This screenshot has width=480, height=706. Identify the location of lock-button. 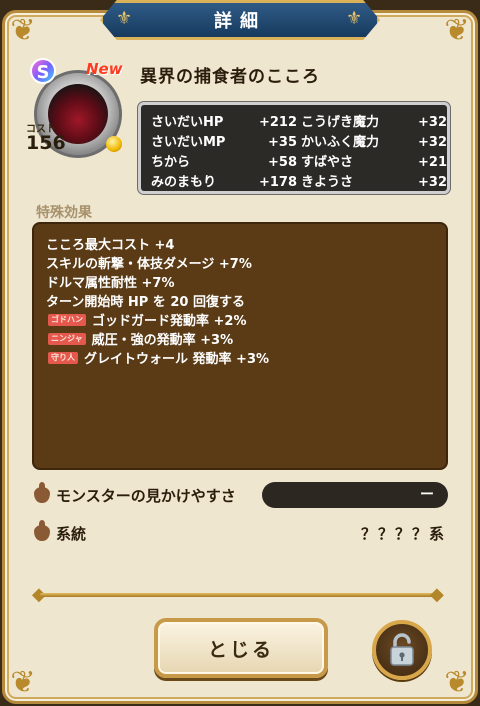
(402, 650).